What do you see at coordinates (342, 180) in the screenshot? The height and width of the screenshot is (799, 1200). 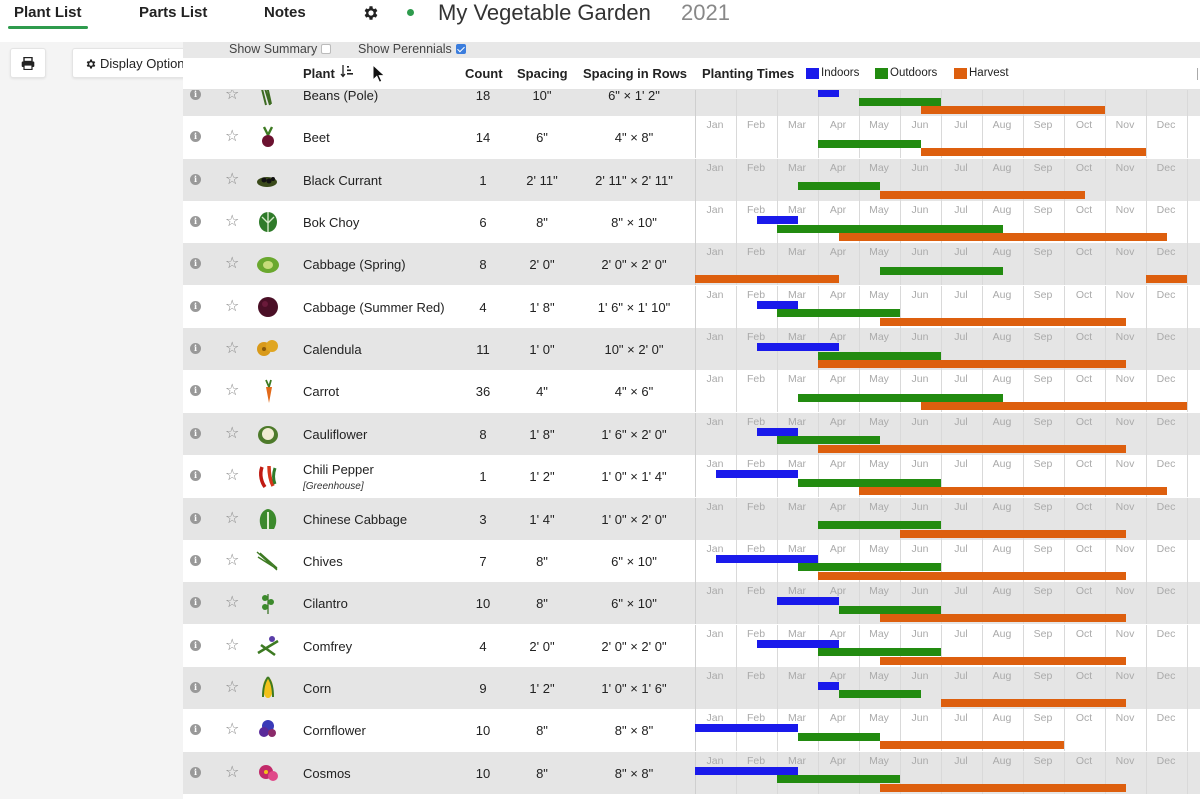 I see `plant-name: Black Currant` at bounding box center [342, 180].